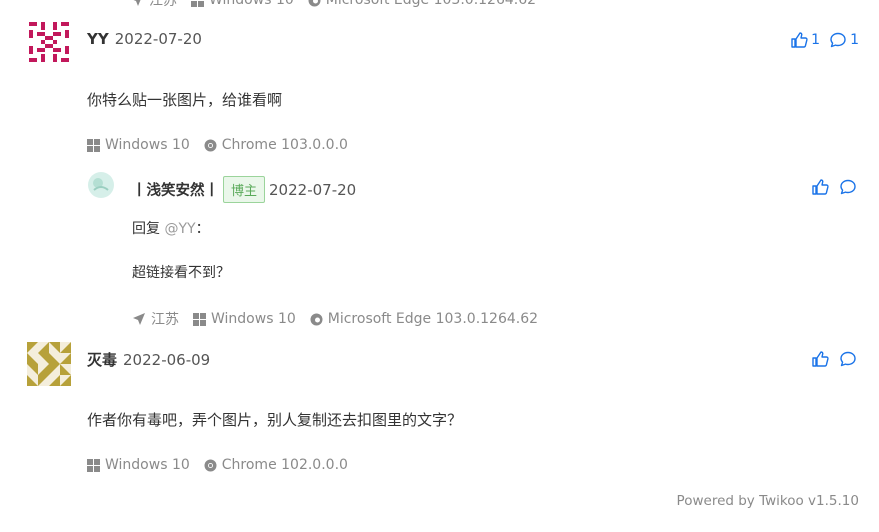  What do you see at coordinates (185, 100) in the screenshot?
I see `comment-content: 你特么贴一张图片，给谁看啊` at bounding box center [185, 100].